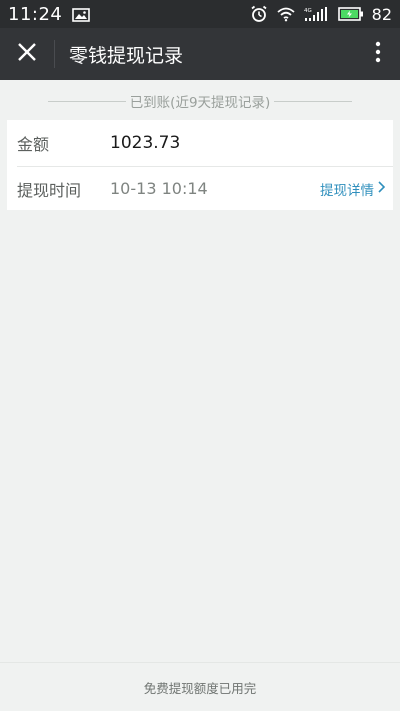 Image resolution: width=400 pixels, height=711 pixels. I want to click on close-button, so click(27, 54).